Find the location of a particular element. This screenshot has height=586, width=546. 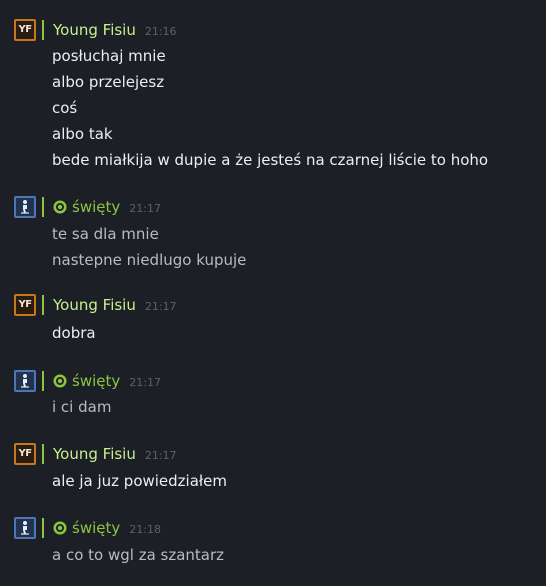

message-text: albo przelejesz is located at coordinates (108, 82).